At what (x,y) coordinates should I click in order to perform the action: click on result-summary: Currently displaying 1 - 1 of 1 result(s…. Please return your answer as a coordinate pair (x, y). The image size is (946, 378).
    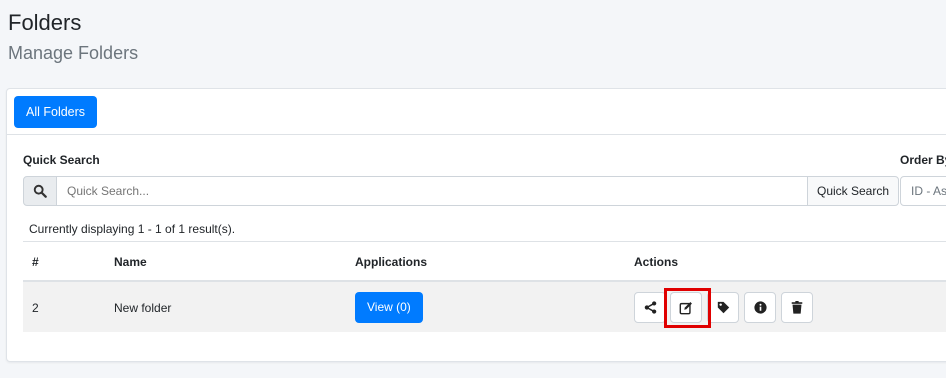
    Looking at the image, I should click on (132, 229).